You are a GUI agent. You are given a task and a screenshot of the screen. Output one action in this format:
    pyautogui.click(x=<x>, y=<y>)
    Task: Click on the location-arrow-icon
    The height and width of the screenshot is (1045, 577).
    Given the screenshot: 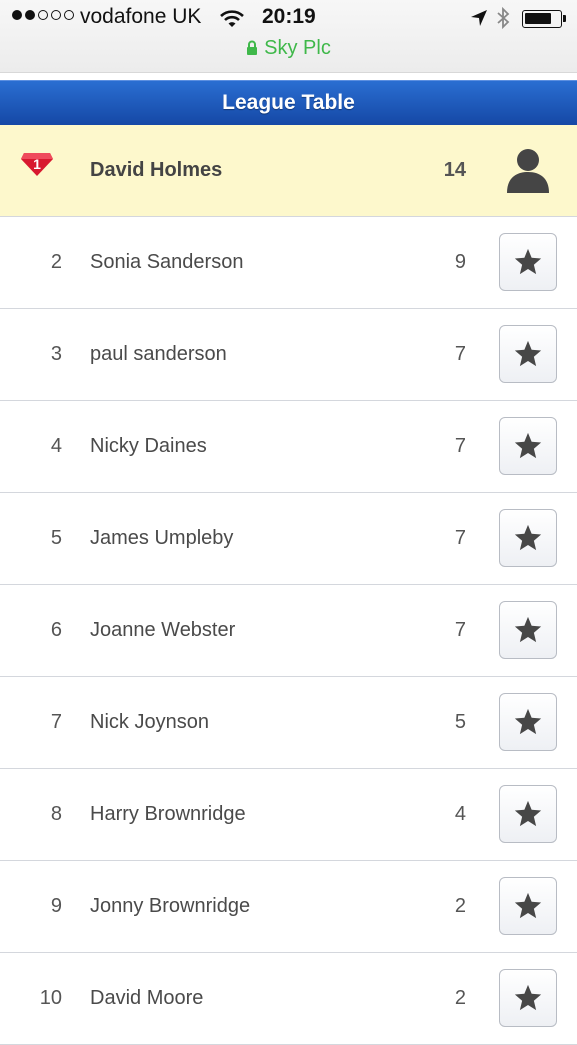 What is the action you would take?
    pyautogui.click(x=479, y=20)
    